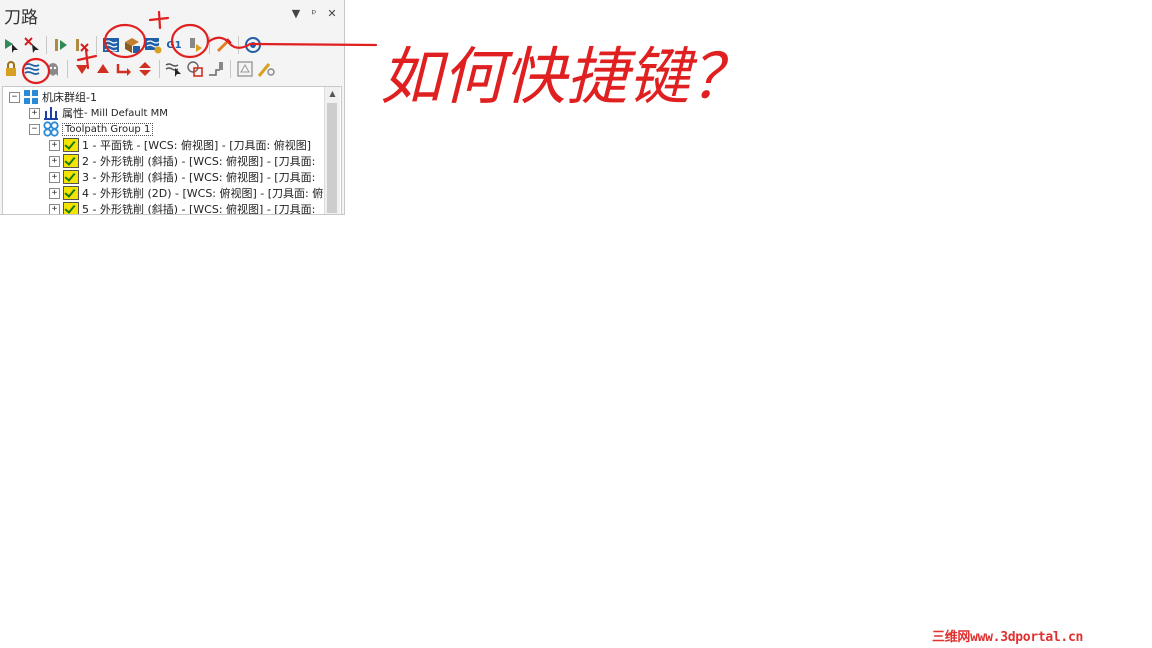 This screenshot has height=648, width=1152. I want to click on annotation-connector, so click(292, 42).